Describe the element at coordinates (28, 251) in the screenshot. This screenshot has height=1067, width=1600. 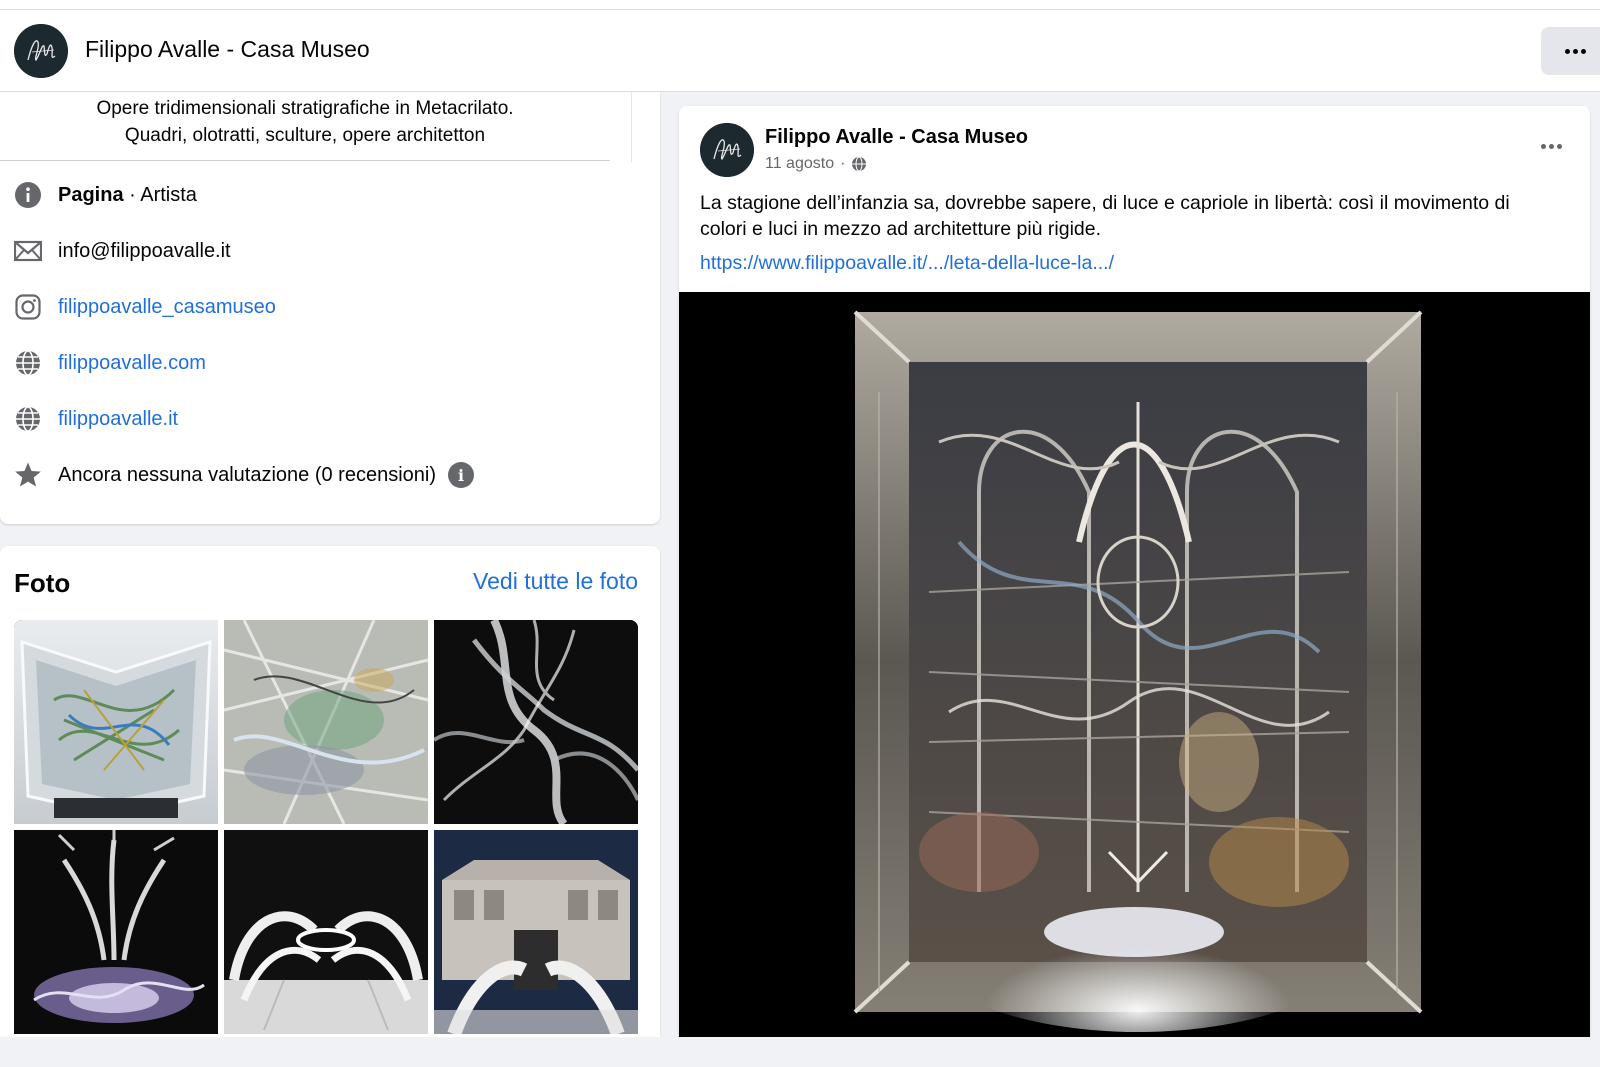
I see `mail-icon` at that location.